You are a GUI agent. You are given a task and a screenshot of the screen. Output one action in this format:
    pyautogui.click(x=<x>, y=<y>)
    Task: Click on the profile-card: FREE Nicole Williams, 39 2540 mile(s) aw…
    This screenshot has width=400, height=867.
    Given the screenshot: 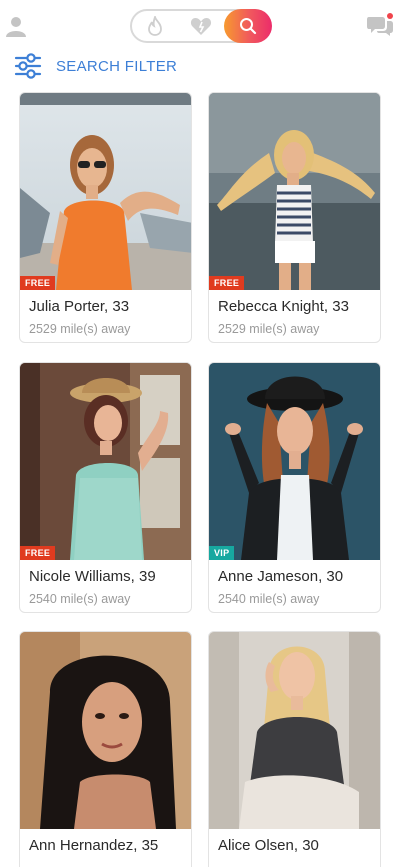 What is the action you would take?
    pyautogui.click(x=105, y=487)
    